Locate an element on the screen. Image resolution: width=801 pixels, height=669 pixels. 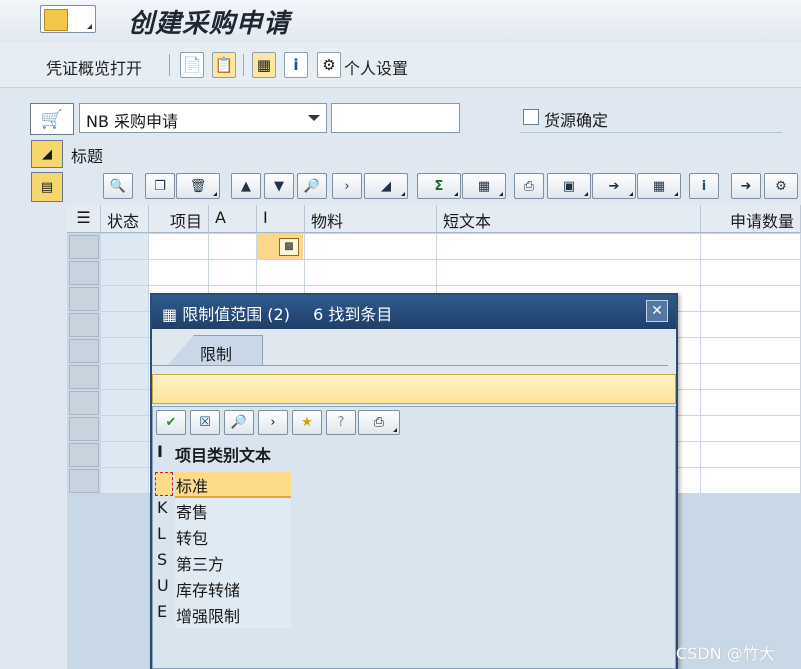
layout-icon: ▦ is located at coordinates (659, 186).